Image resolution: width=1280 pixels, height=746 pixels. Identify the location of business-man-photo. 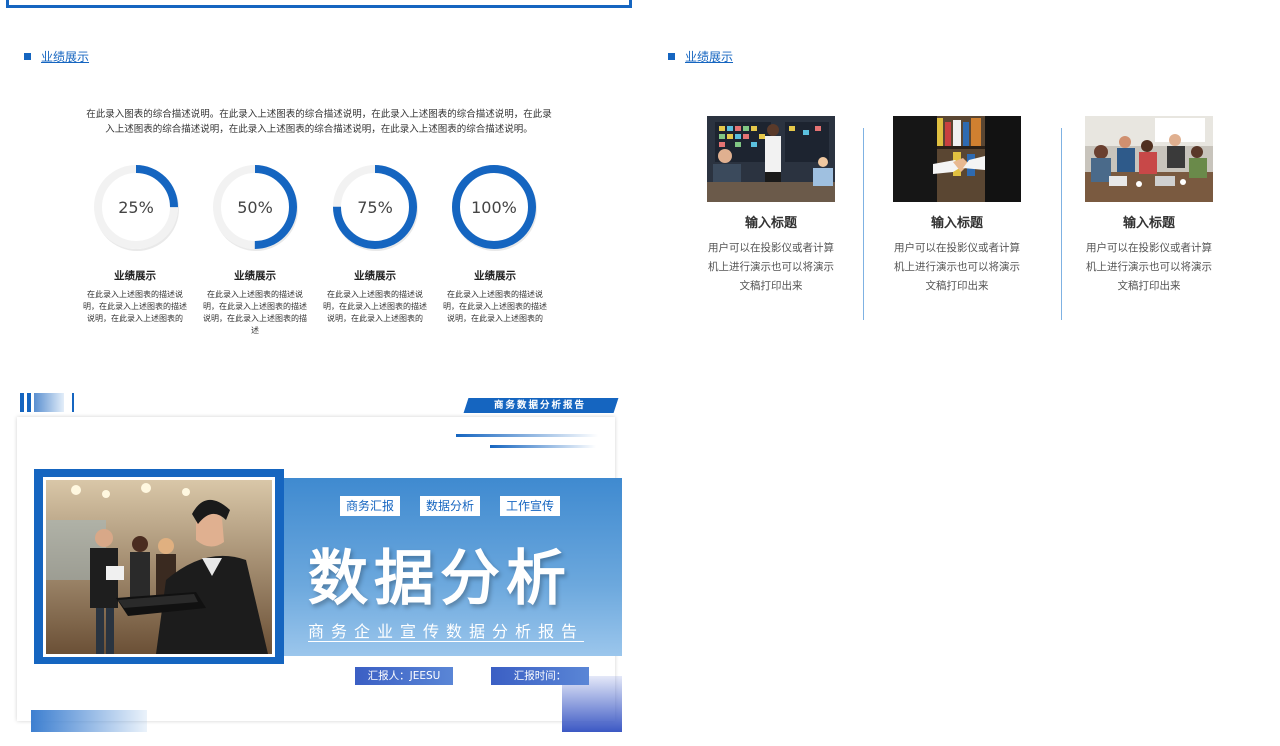
(159, 567).